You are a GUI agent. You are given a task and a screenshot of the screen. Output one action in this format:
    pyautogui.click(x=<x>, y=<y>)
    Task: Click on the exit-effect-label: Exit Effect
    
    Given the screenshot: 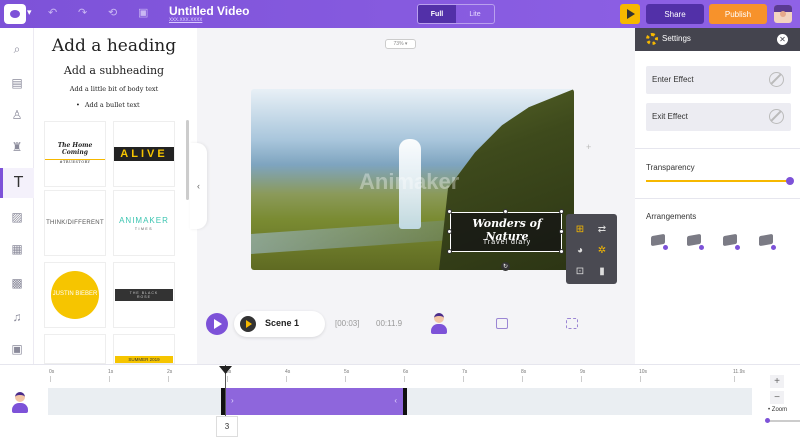 What is the action you would take?
    pyautogui.click(x=670, y=116)
    